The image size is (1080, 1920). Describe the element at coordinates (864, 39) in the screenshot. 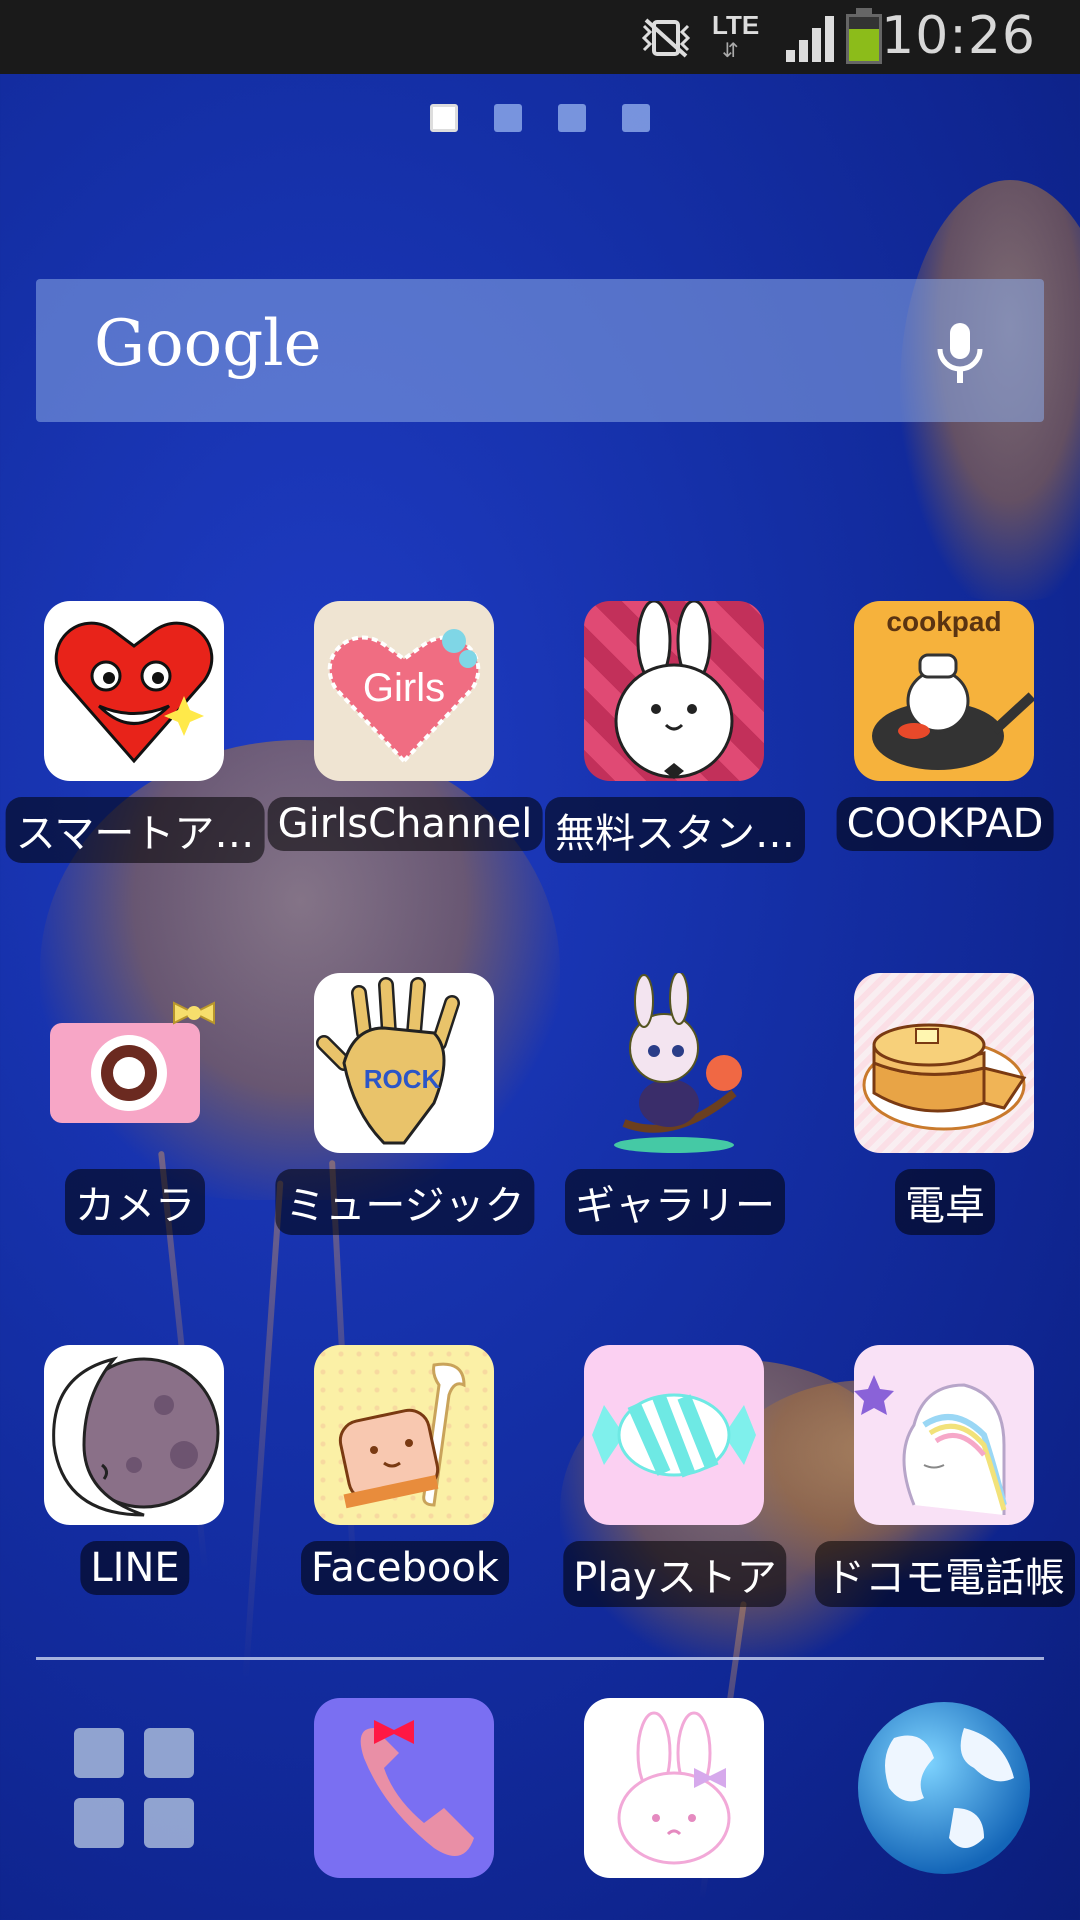

I see `battery-icon` at that location.